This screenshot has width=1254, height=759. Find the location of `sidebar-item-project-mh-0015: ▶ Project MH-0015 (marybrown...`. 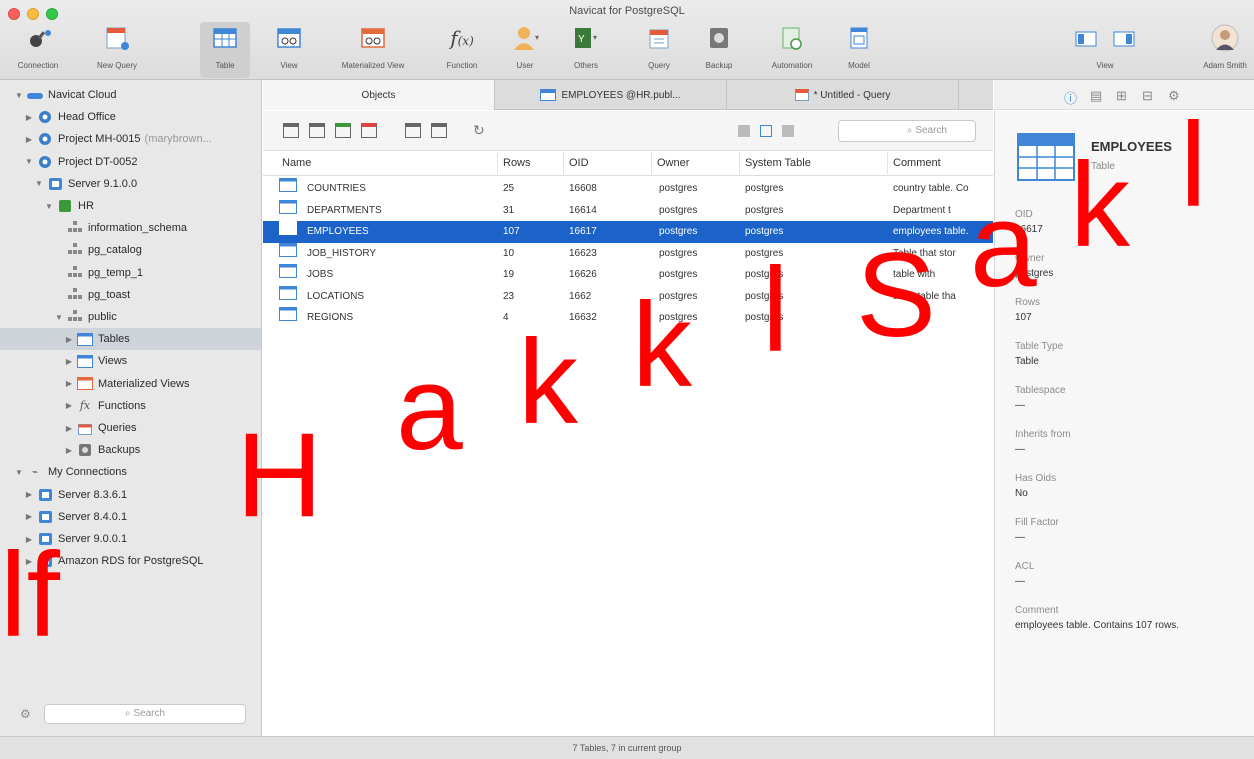

sidebar-item-project-mh-0015: ▶ Project MH-0015 (marybrown... is located at coordinates (130, 139).